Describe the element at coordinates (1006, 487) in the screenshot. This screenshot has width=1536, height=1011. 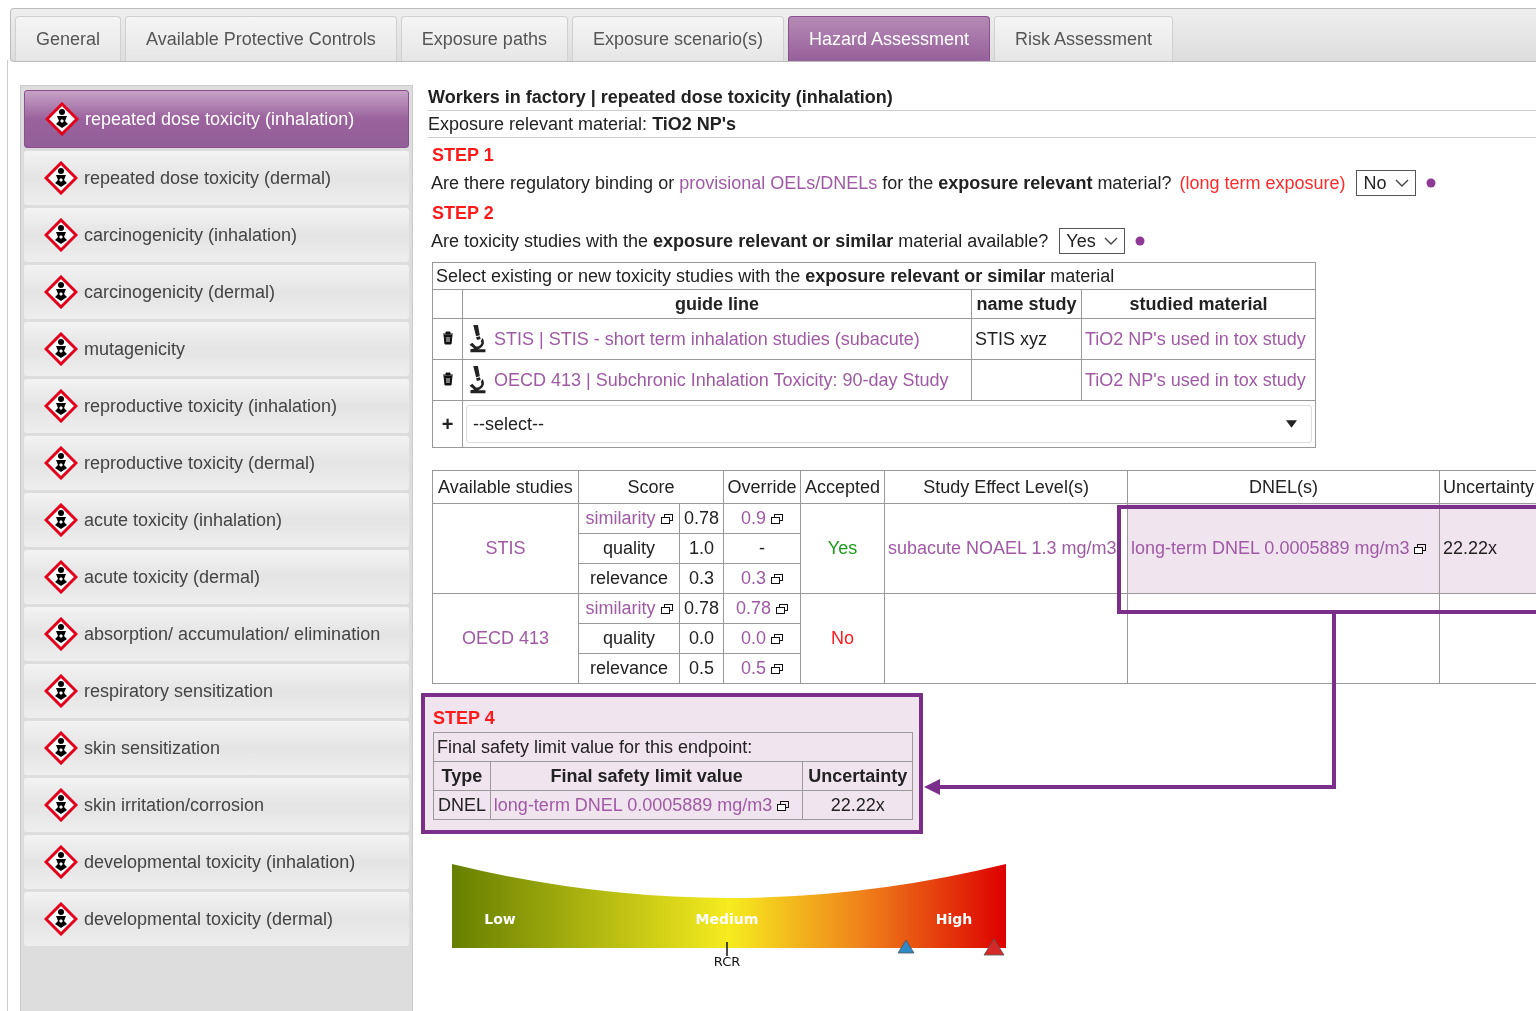
I see `column-header: Study Effect Level(s)` at that location.